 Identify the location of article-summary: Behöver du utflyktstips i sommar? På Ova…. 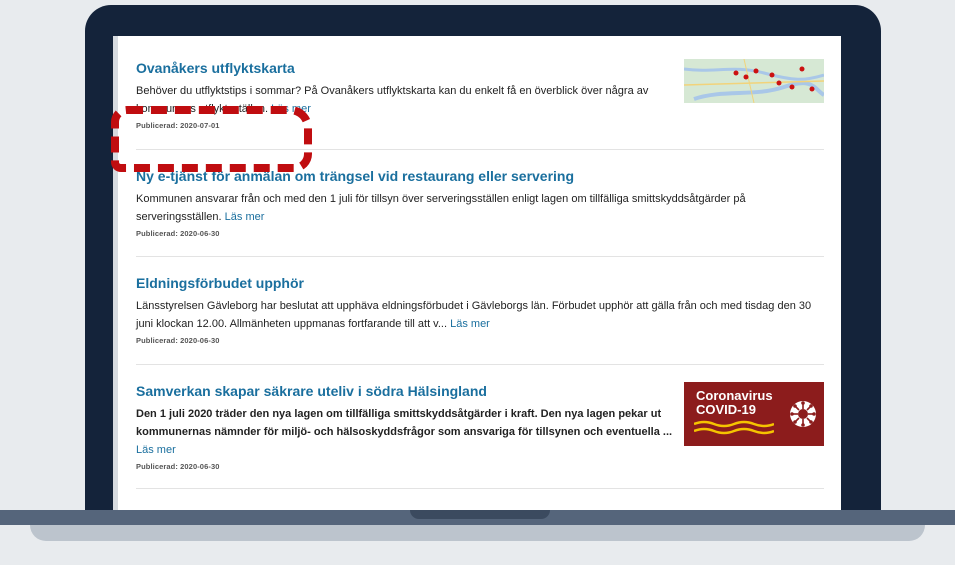
(406, 100).